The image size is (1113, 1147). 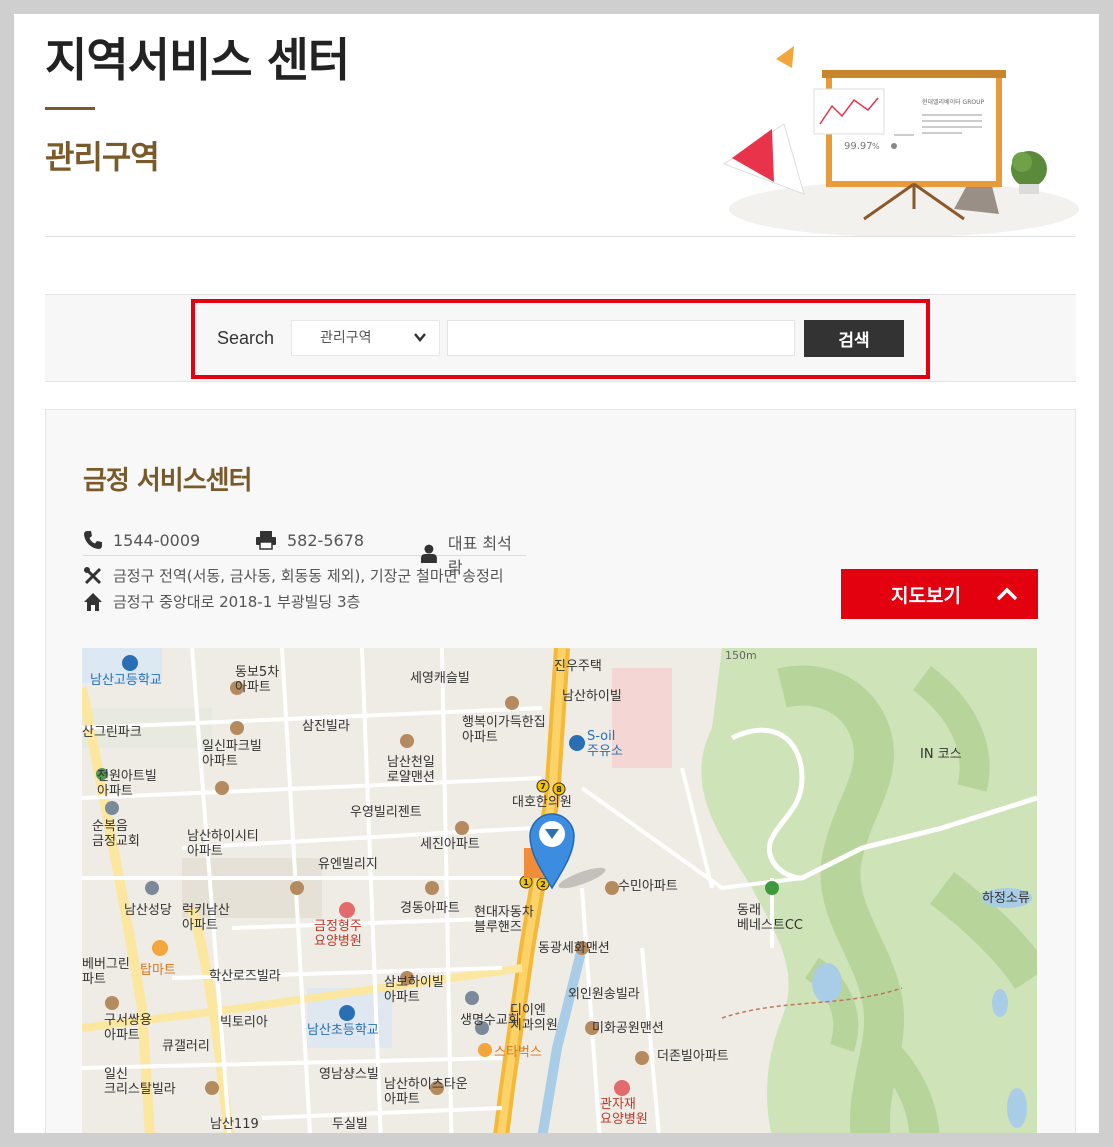 I want to click on map-place-label: 세진아파트, so click(x=450, y=844).